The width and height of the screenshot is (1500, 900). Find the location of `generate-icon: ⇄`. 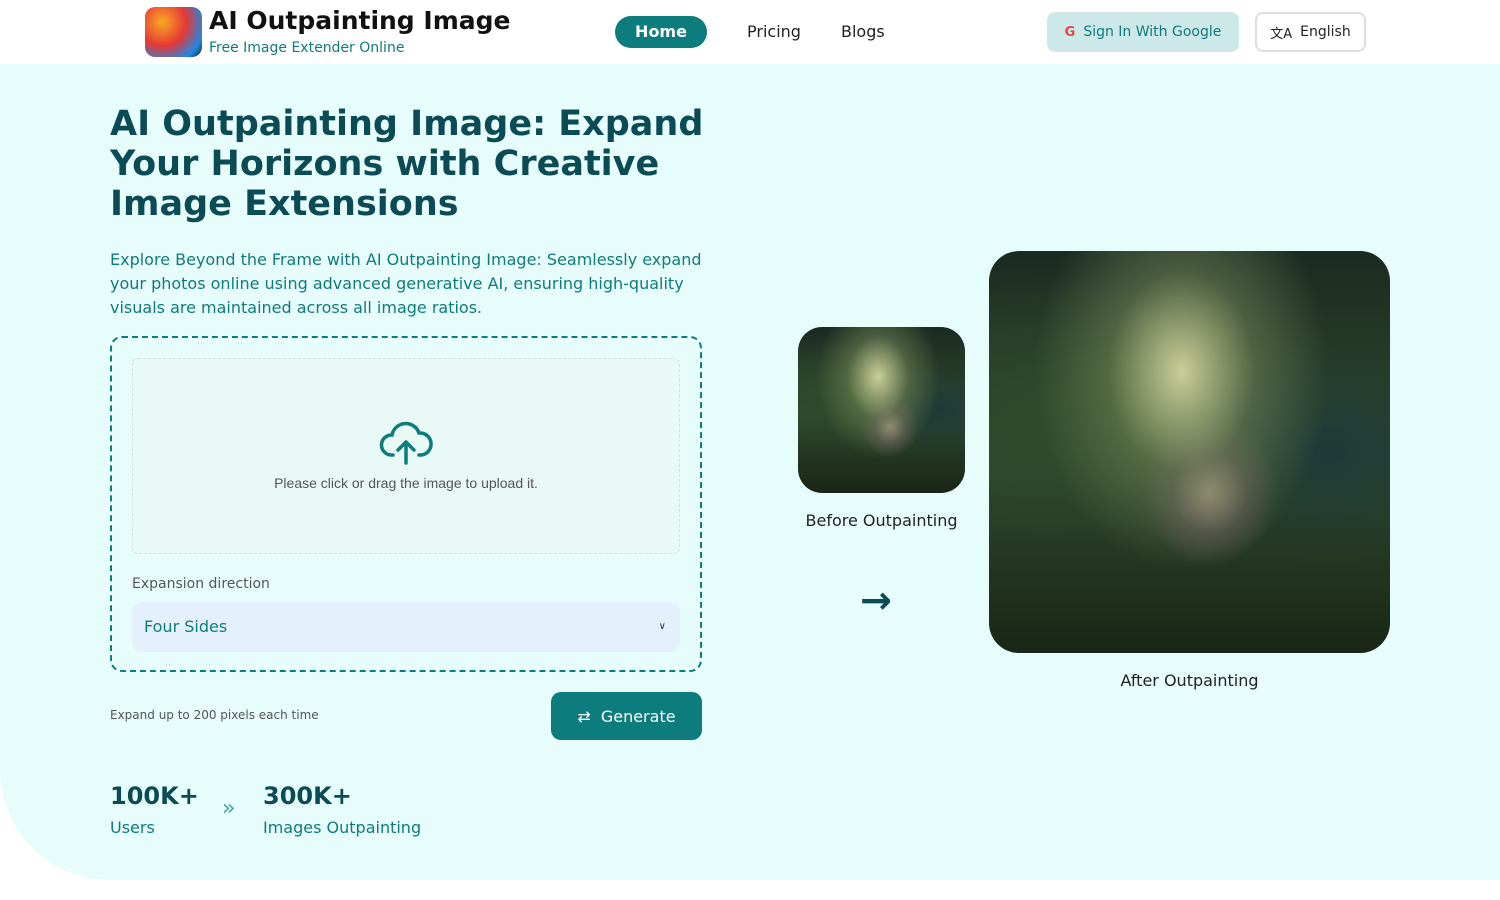

generate-icon: ⇄ is located at coordinates (584, 716).